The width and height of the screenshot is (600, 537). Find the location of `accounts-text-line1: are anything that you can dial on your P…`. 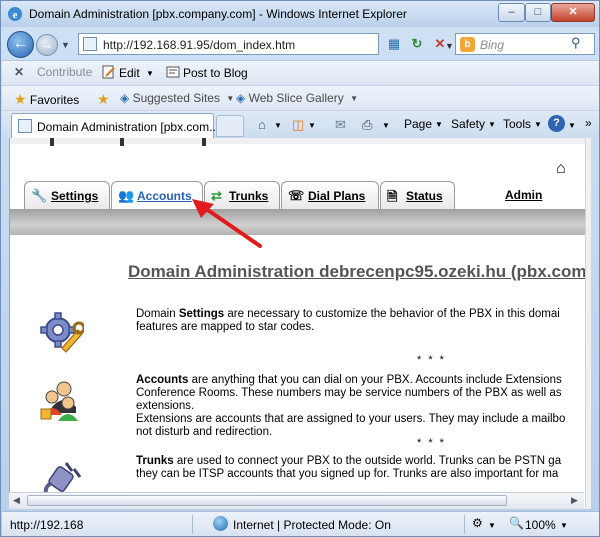

accounts-text-line1: are anything that you can dial on your P… is located at coordinates (375, 380).